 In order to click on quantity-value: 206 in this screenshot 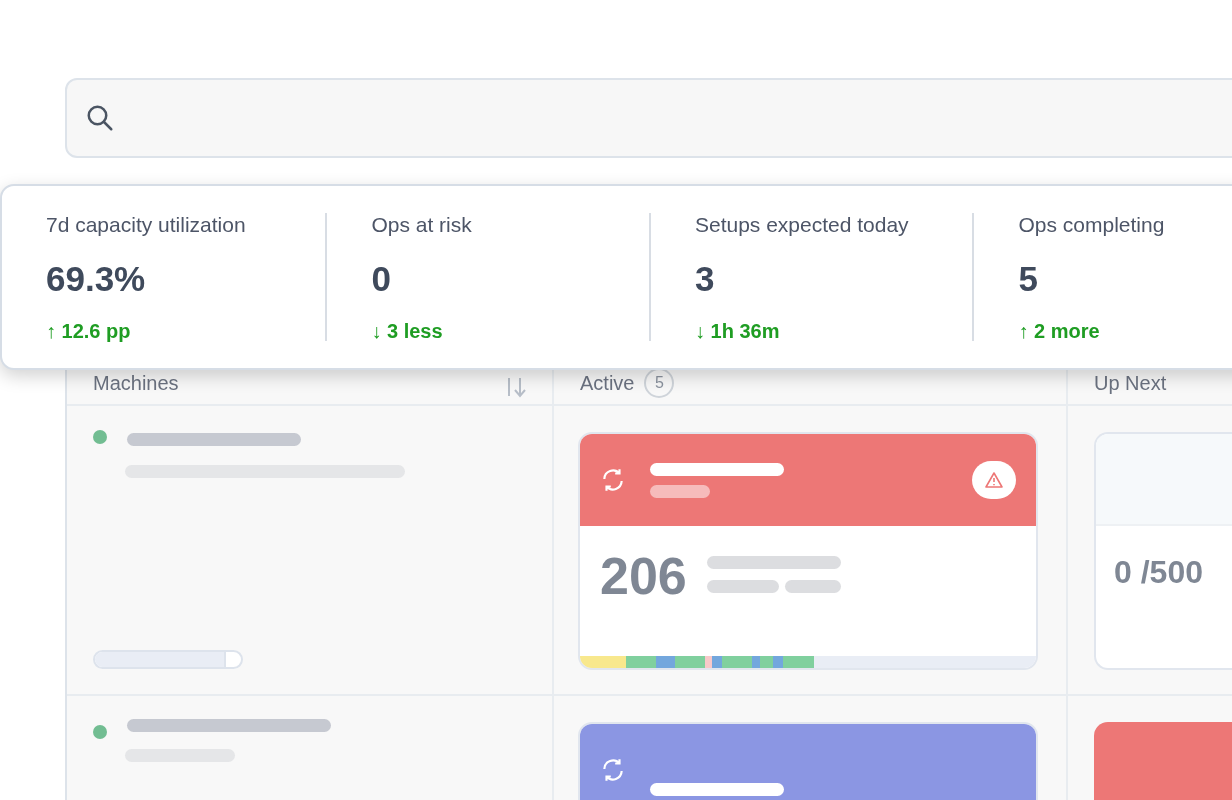, I will do `click(643, 576)`.